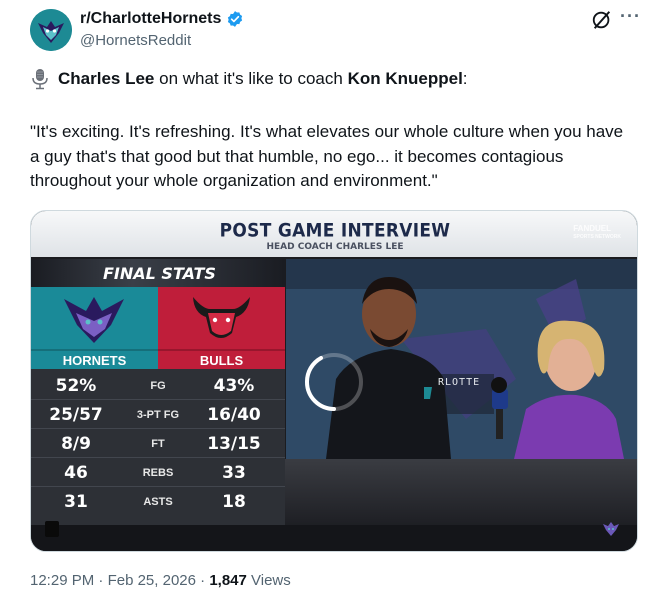 This screenshot has width=660, height=595. I want to click on hornets-stat: 46, so click(76, 473).